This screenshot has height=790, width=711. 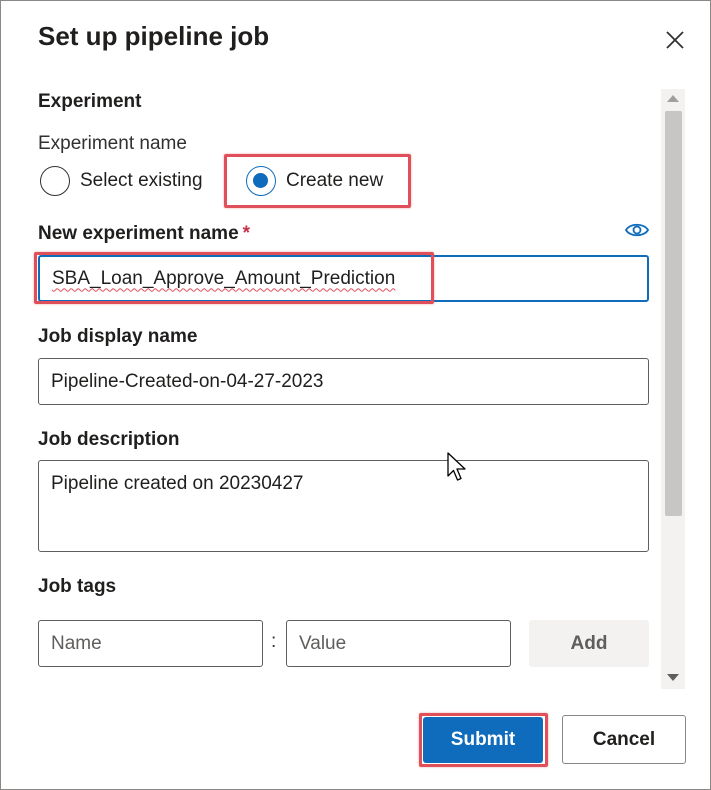 I want to click on radio-circle, so click(x=55, y=181).